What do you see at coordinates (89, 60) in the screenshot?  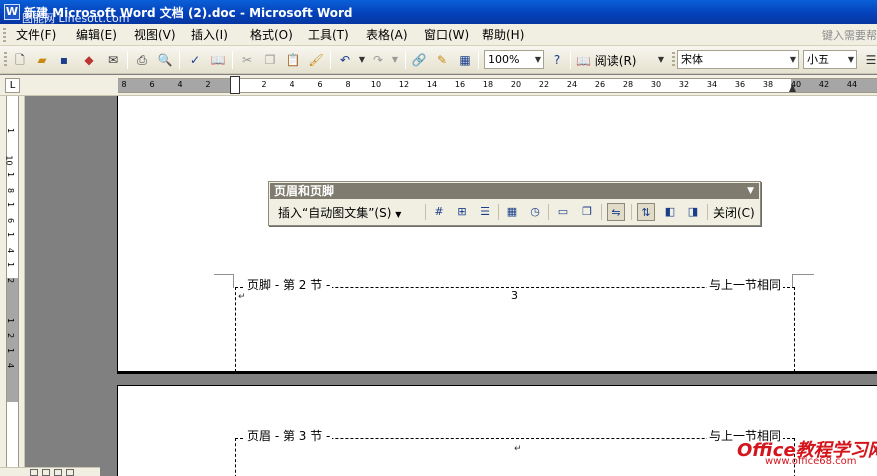 I see `permission-icon: ◆` at bounding box center [89, 60].